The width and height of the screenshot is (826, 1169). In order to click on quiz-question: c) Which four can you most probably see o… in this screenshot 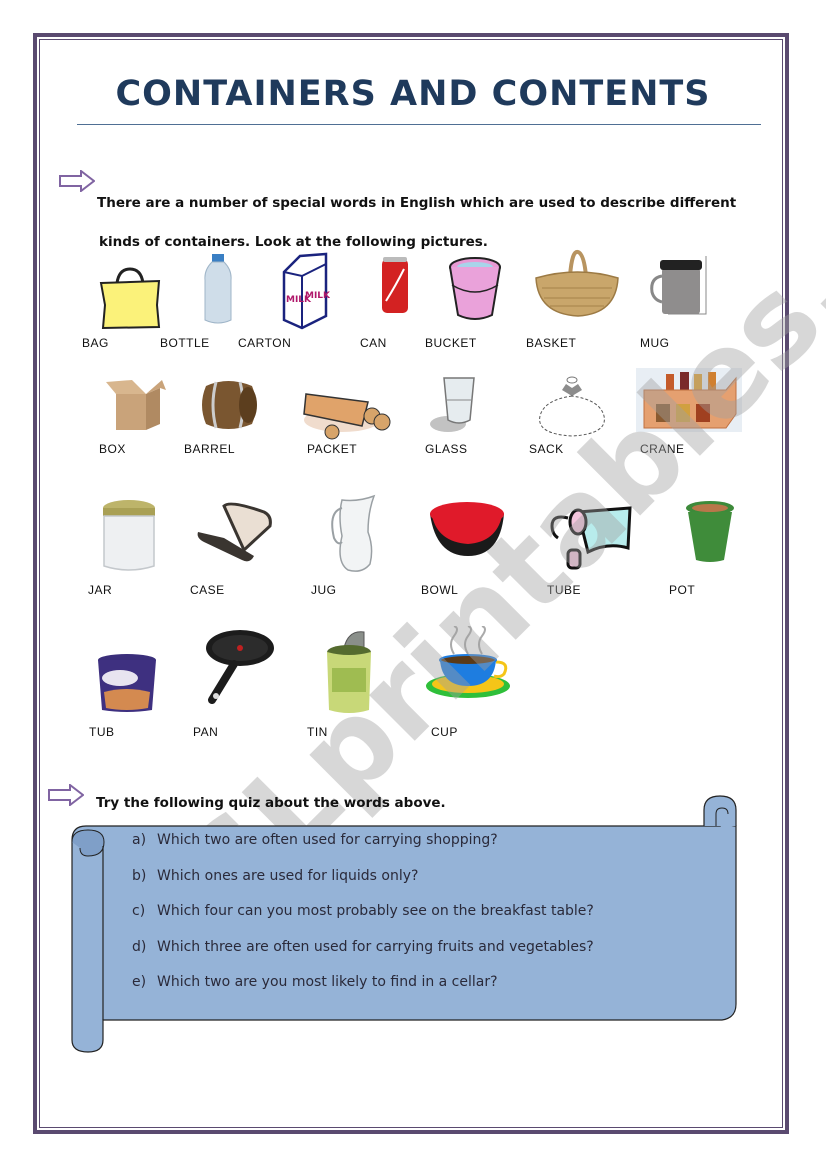, I will do `click(363, 911)`.